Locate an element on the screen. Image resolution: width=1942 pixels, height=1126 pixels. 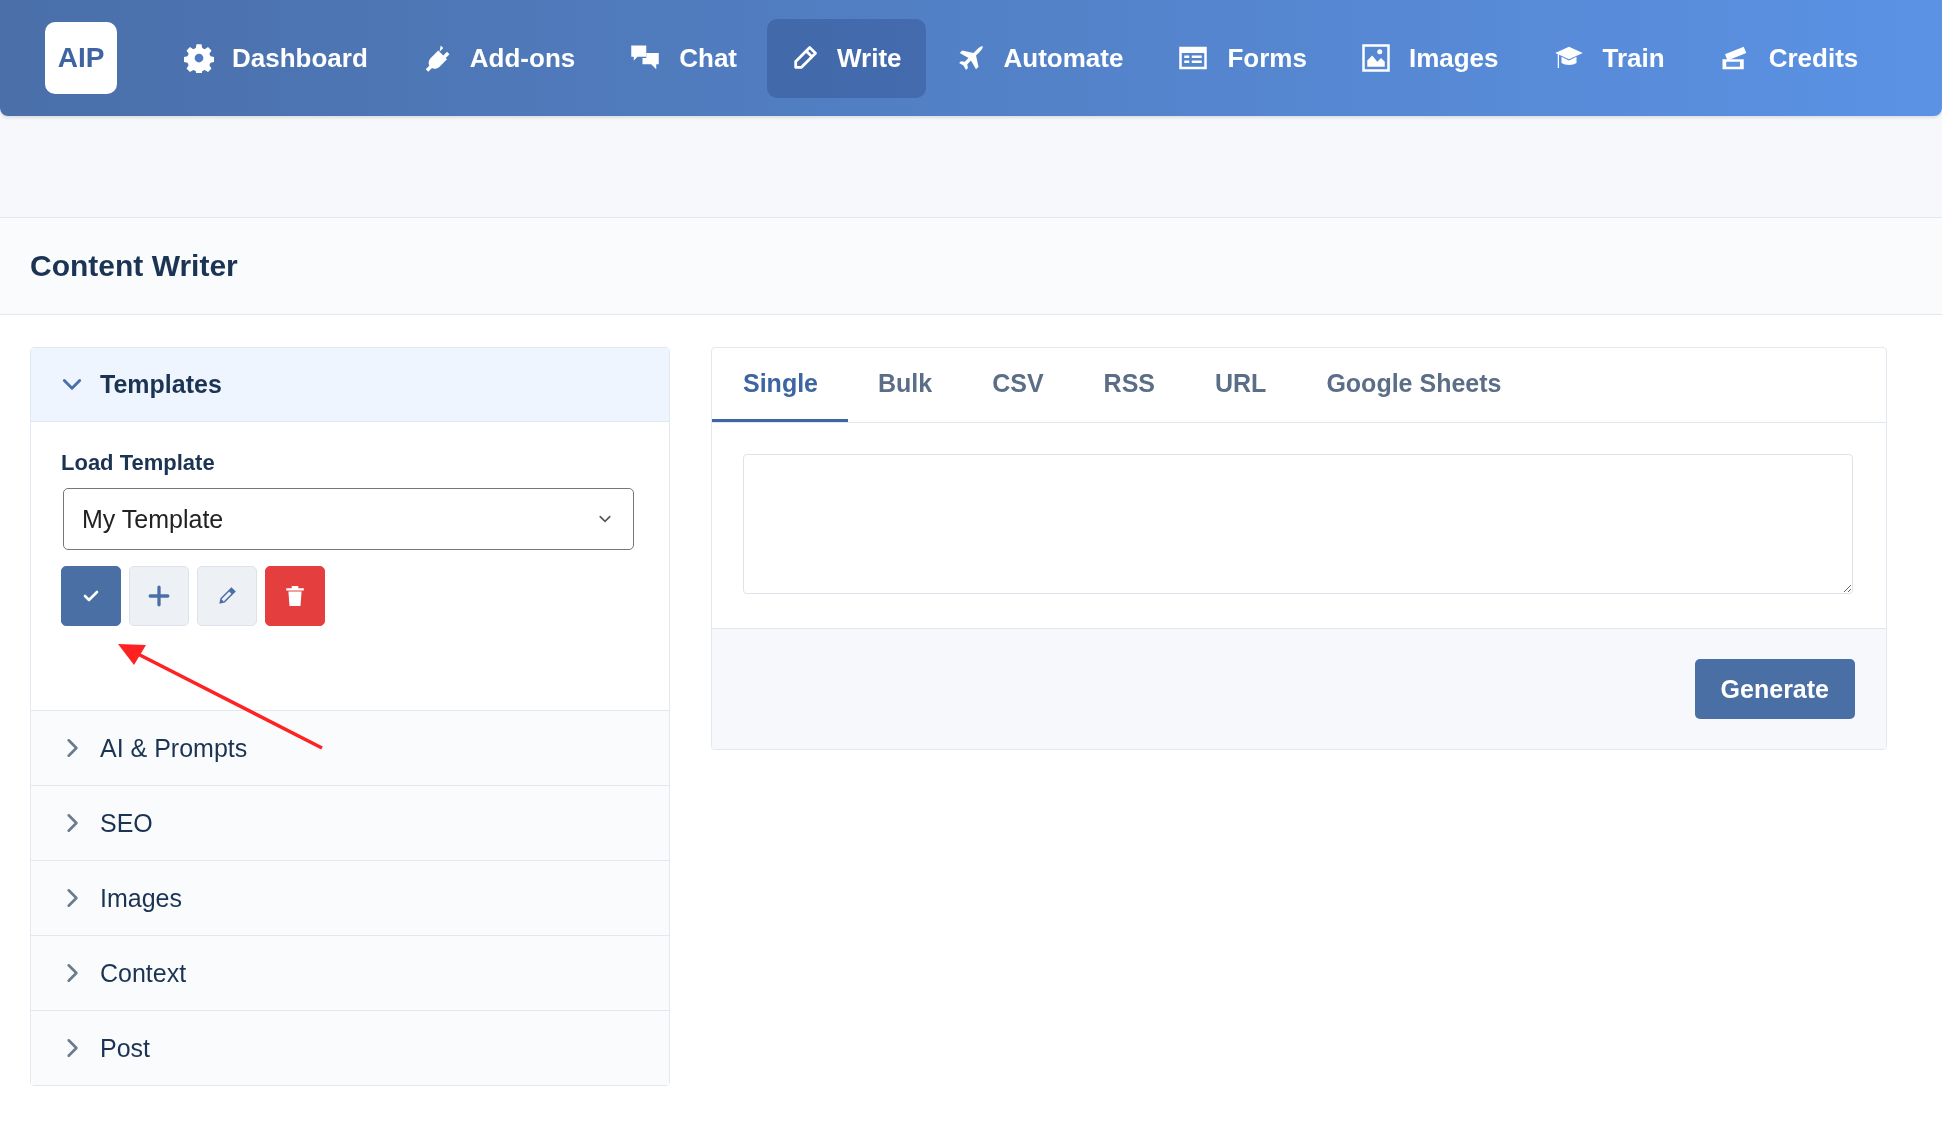
nav-tab: Write is located at coordinates (846, 58).